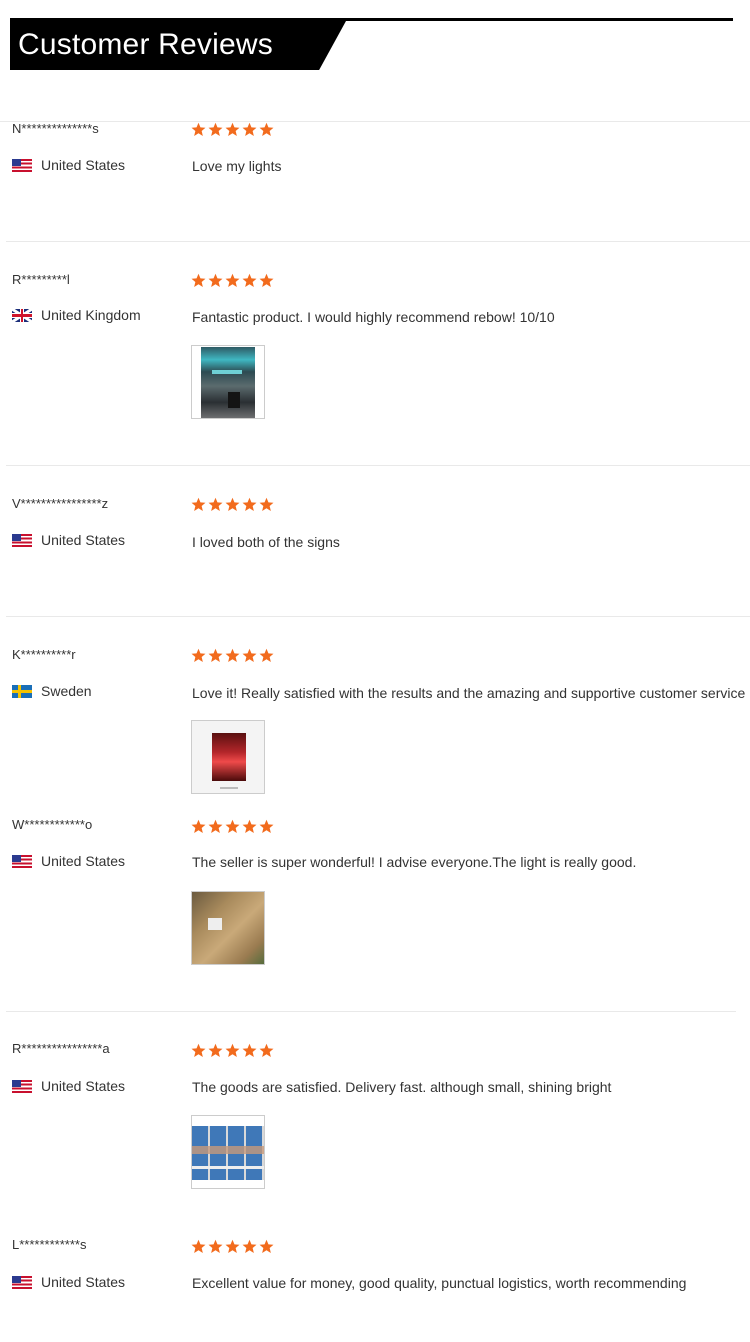 This screenshot has width=750, height=1342. I want to click on reviewer-country: Sweden, so click(52, 691).